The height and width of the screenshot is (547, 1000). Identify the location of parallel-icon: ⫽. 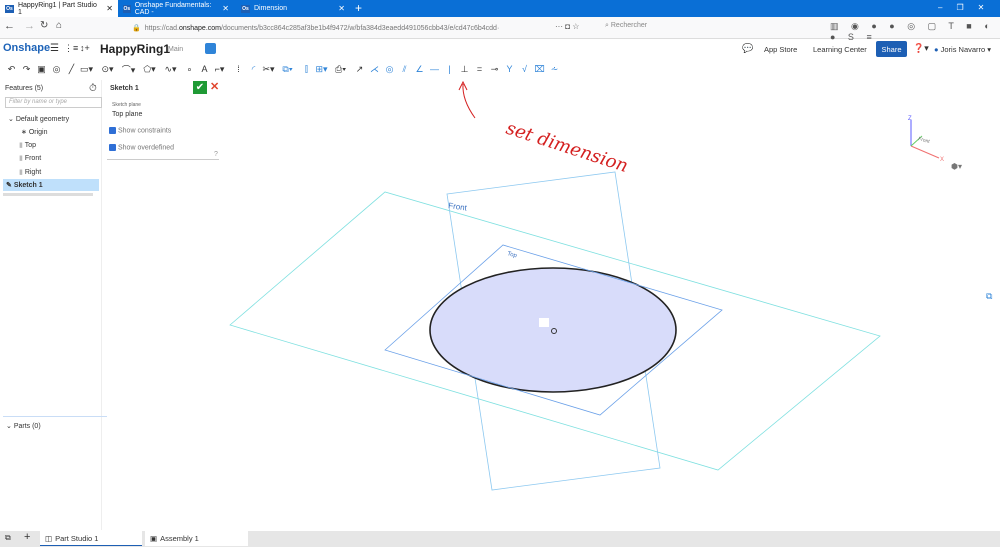
(404, 69).